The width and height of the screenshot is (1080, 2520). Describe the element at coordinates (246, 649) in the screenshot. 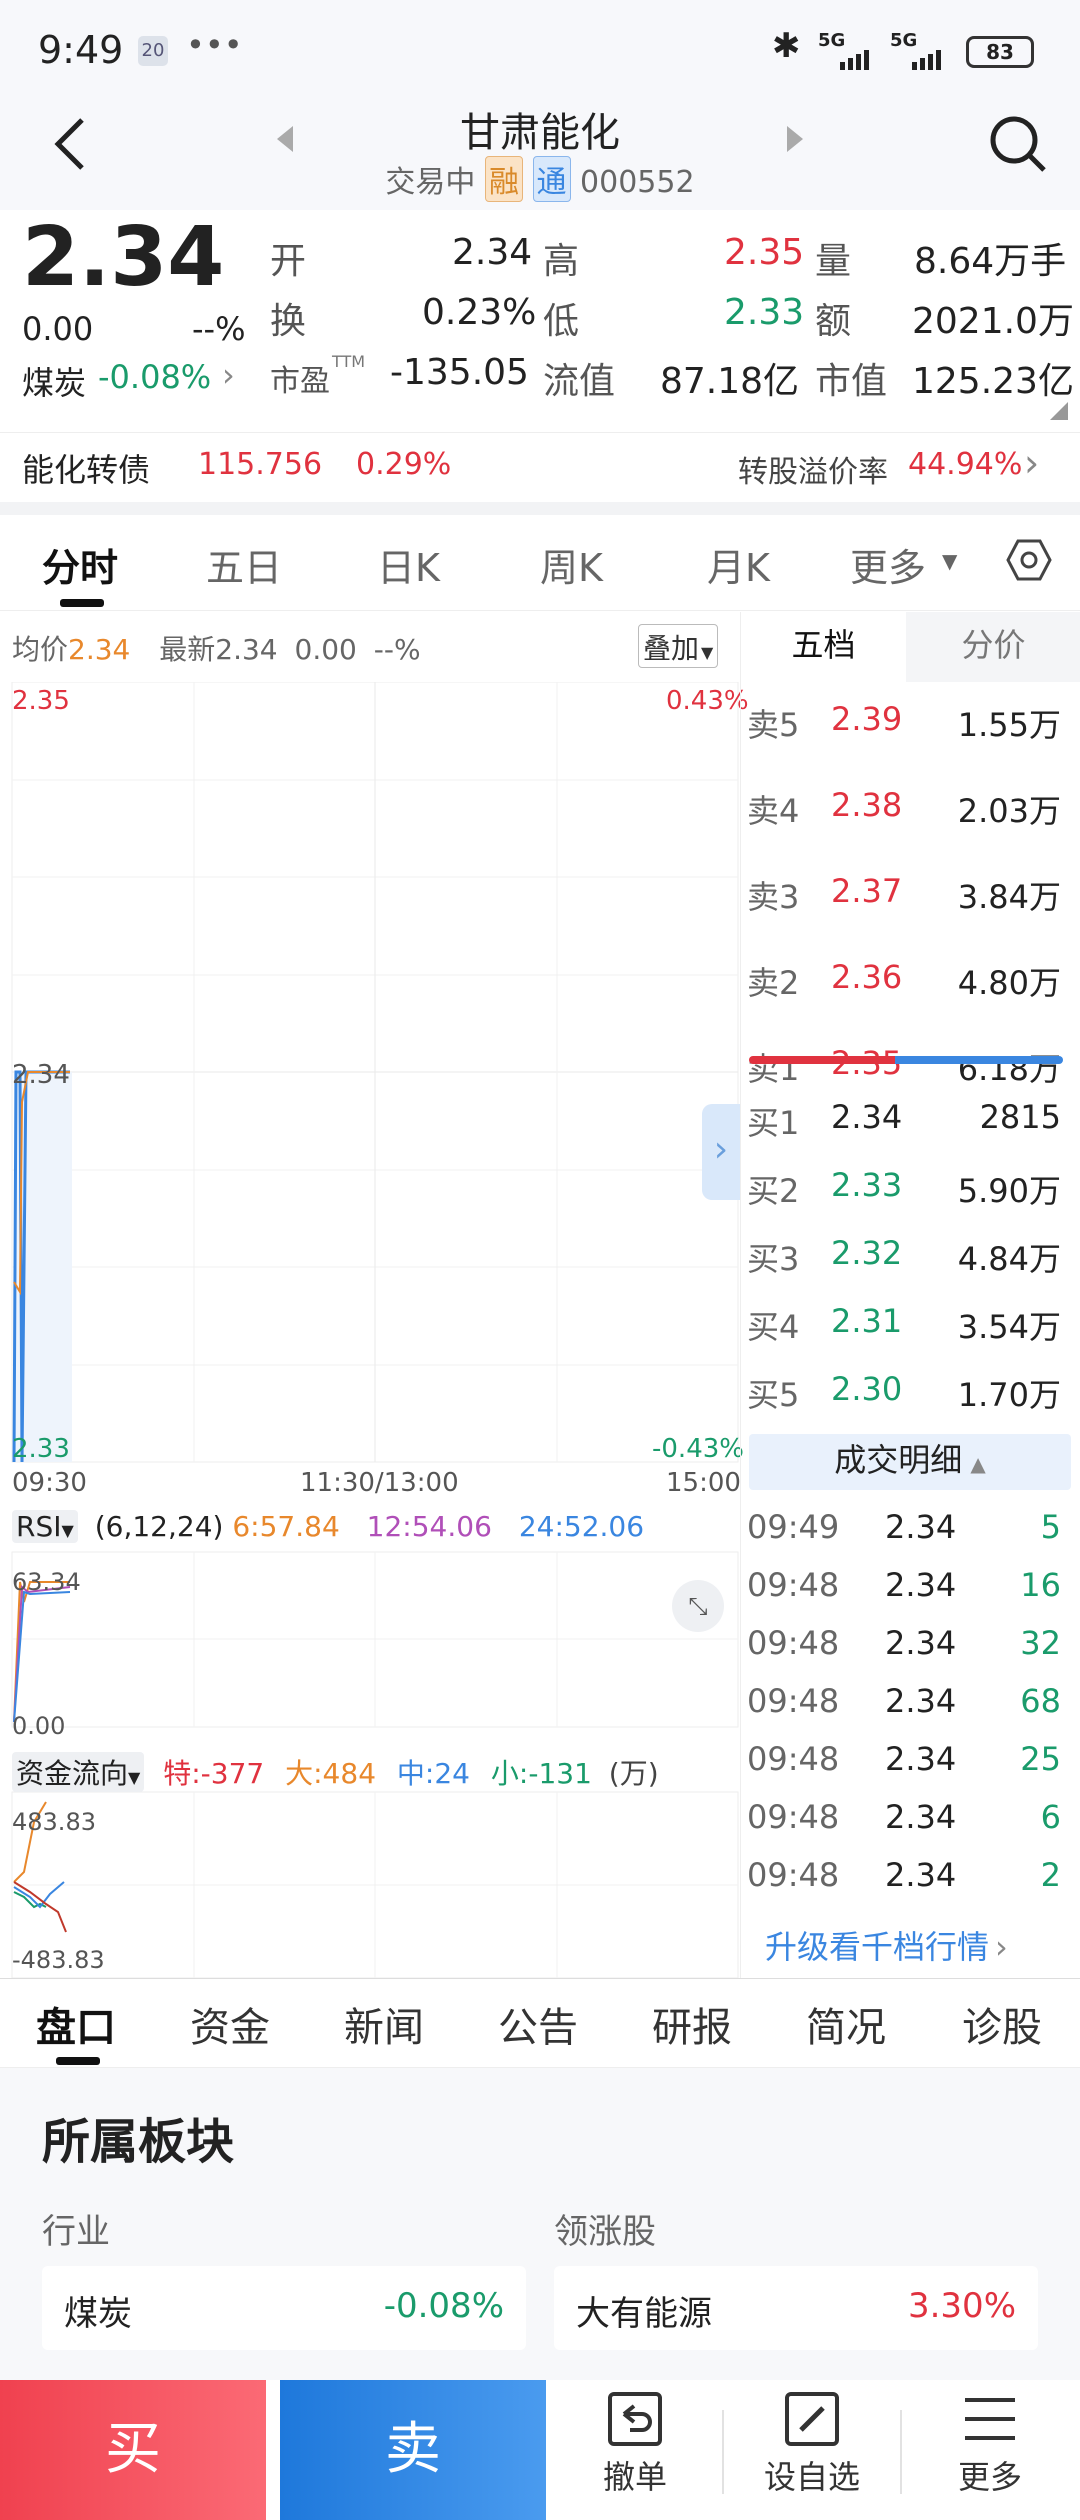

I see `latest-value: 2.34` at that location.